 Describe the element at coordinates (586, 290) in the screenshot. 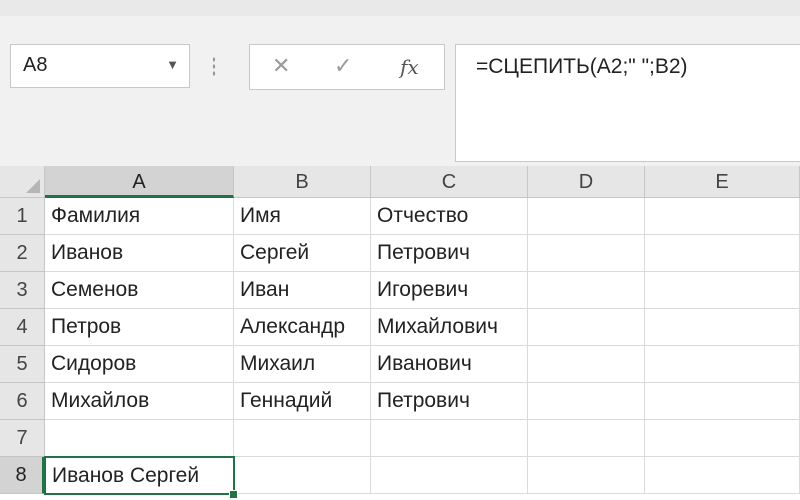

I see `cell-d3` at that location.